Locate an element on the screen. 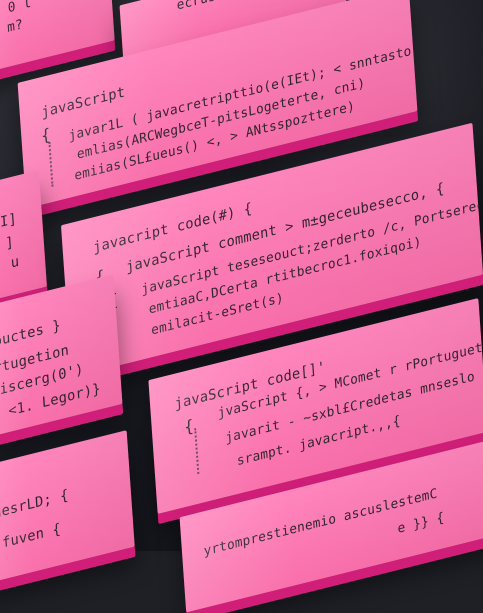 Image resolution: width=483 pixels, height=613 pixels. code-card-left-mid: I] ] u is located at coordinates (23, 237).